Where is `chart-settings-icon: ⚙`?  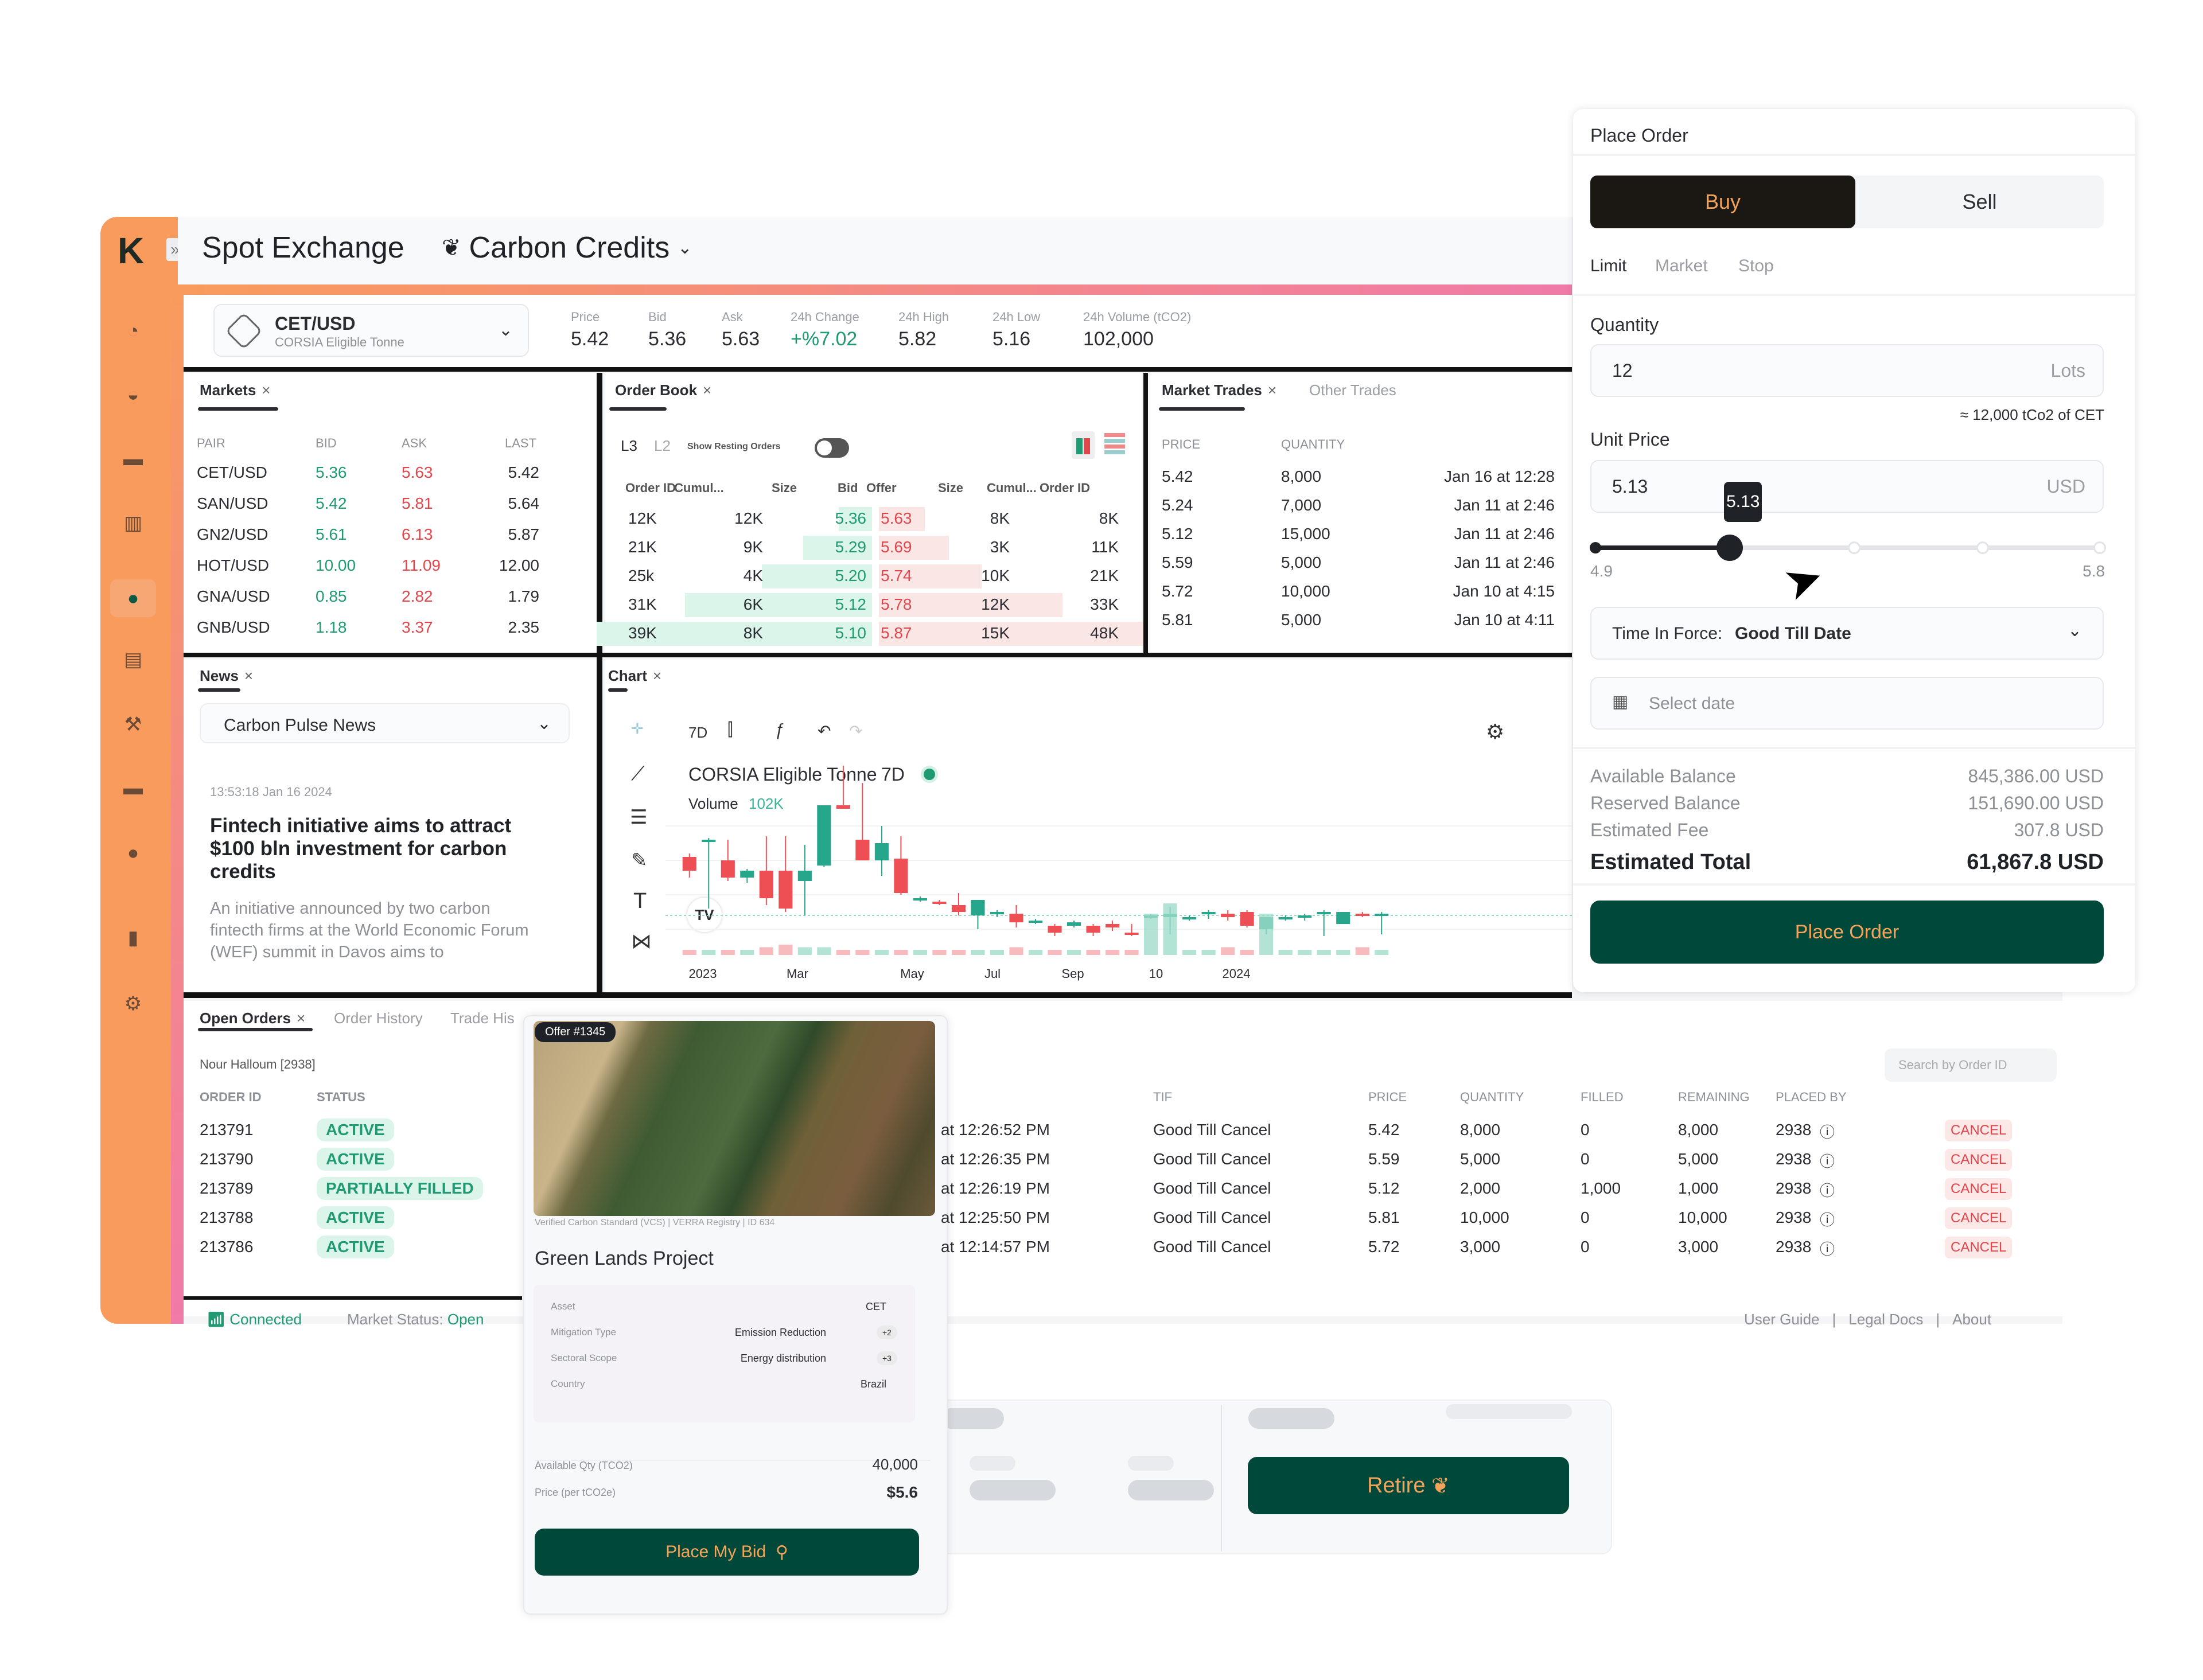
chart-settings-icon: ⚙ is located at coordinates (1495, 732).